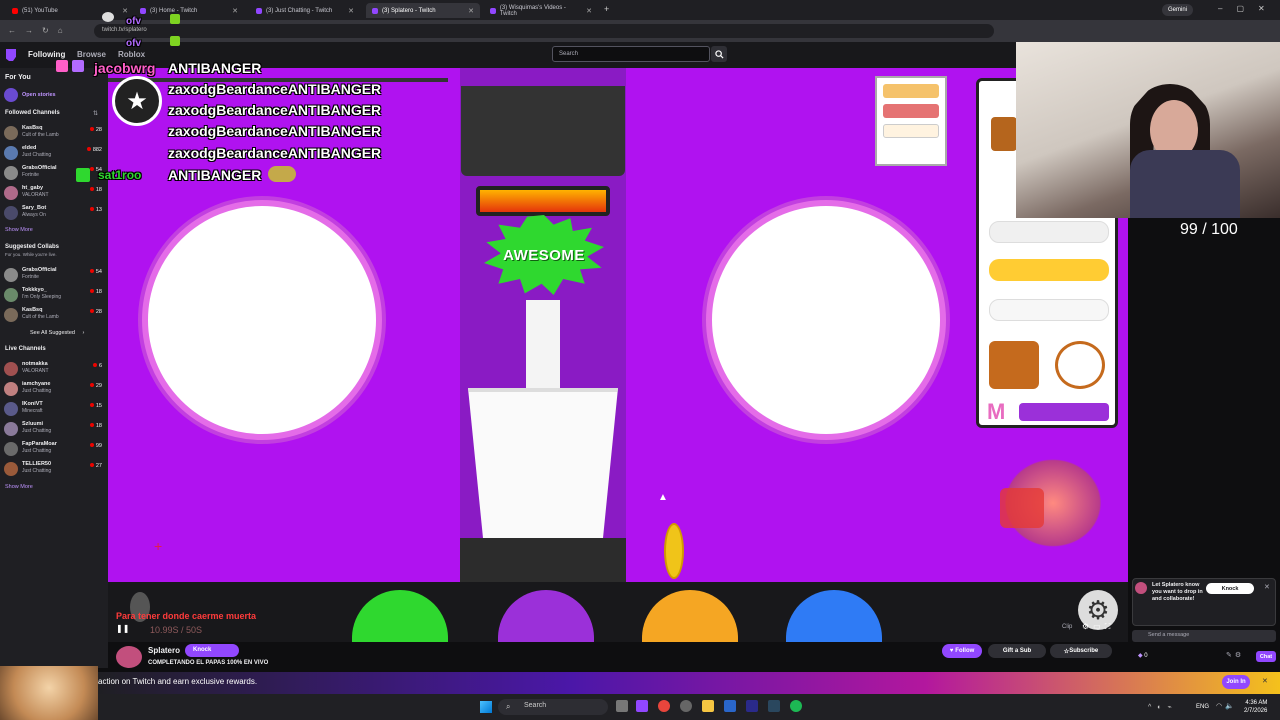 The height and width of the screenshot is (720, 1280). What do you see at coordinates (618, 612) in the screenshot?
I see `game-bottom-bar` at bounding box center [618, 612].